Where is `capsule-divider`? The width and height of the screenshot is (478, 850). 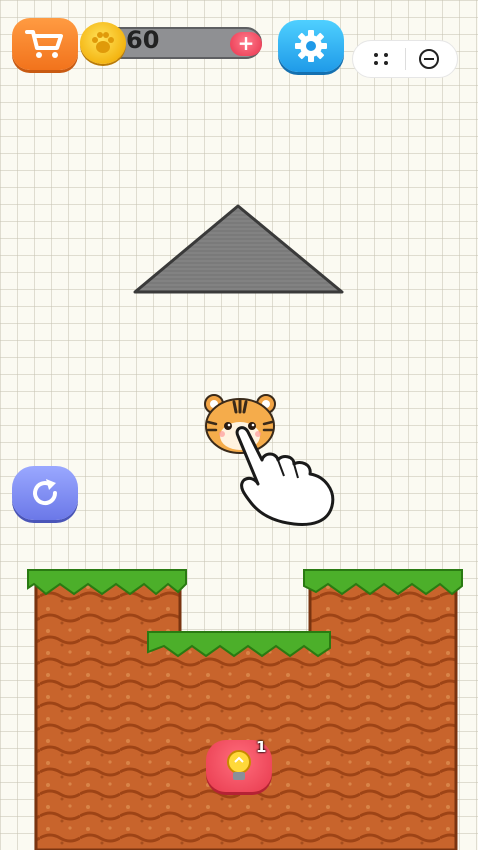 capsule-divider is located at coordinates (405, 59).